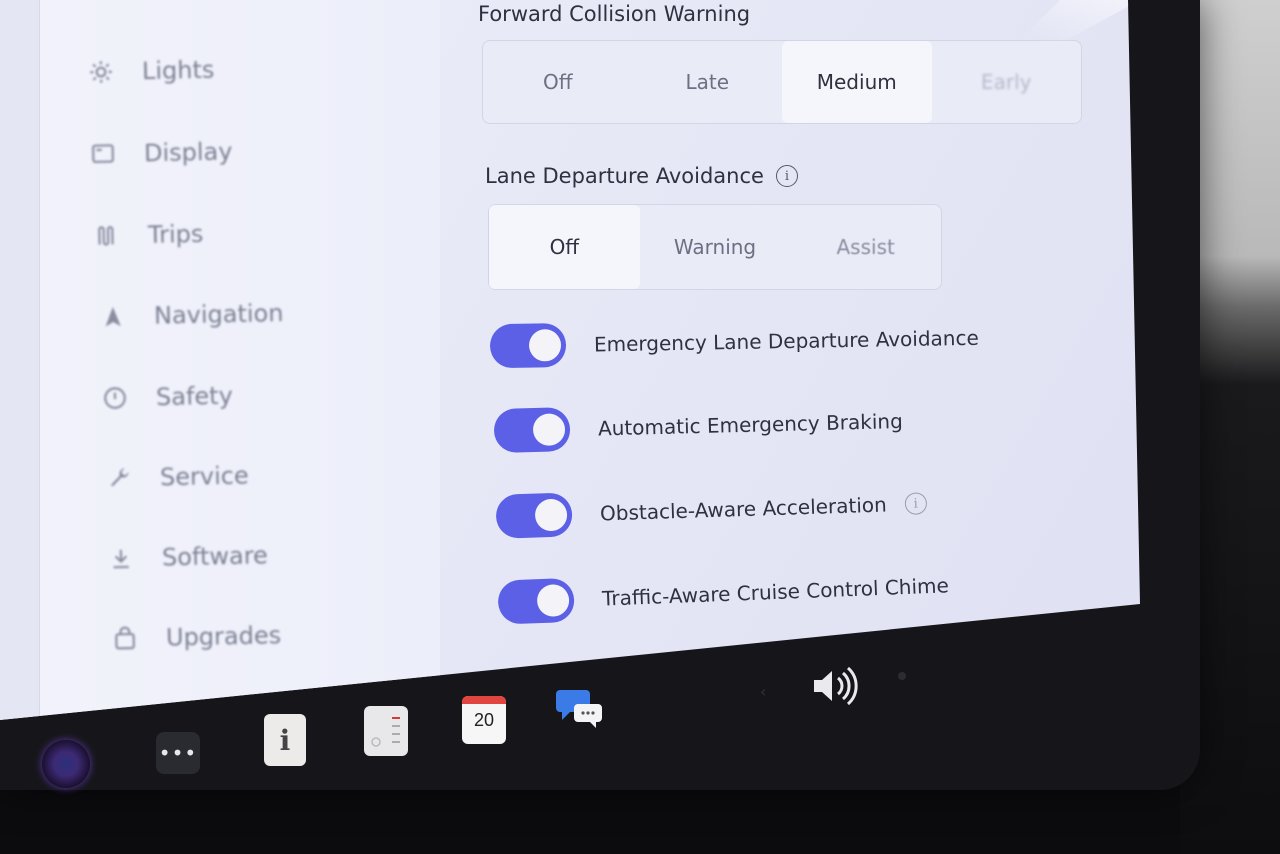  I want to click on forward-collision-warning-selector: Off Late Medium Early, so click(782, 82).